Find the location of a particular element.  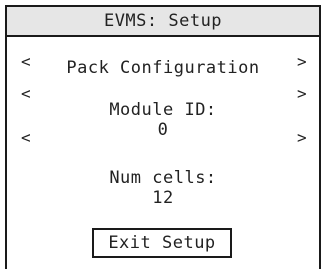

increment-module-id-arrow: > is located at coordinates (302, 138).